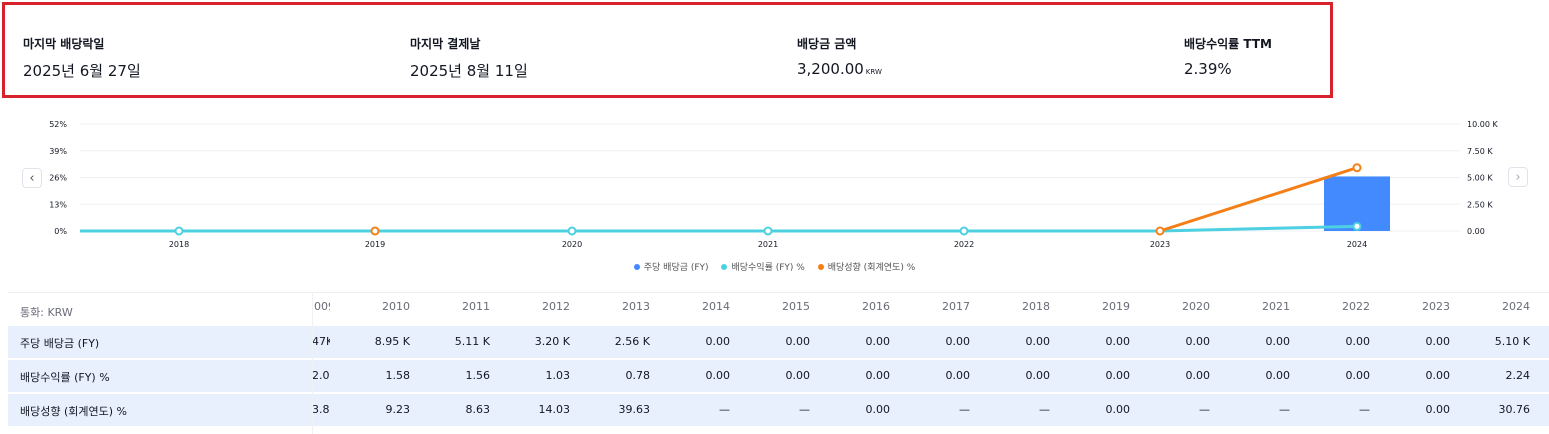 The width and height of the screenshot is (1549, 434). Describe the element at coordinates (60, 343) in the screenshot. I see `row-label: 주당 배당금 (FY)` at that location.